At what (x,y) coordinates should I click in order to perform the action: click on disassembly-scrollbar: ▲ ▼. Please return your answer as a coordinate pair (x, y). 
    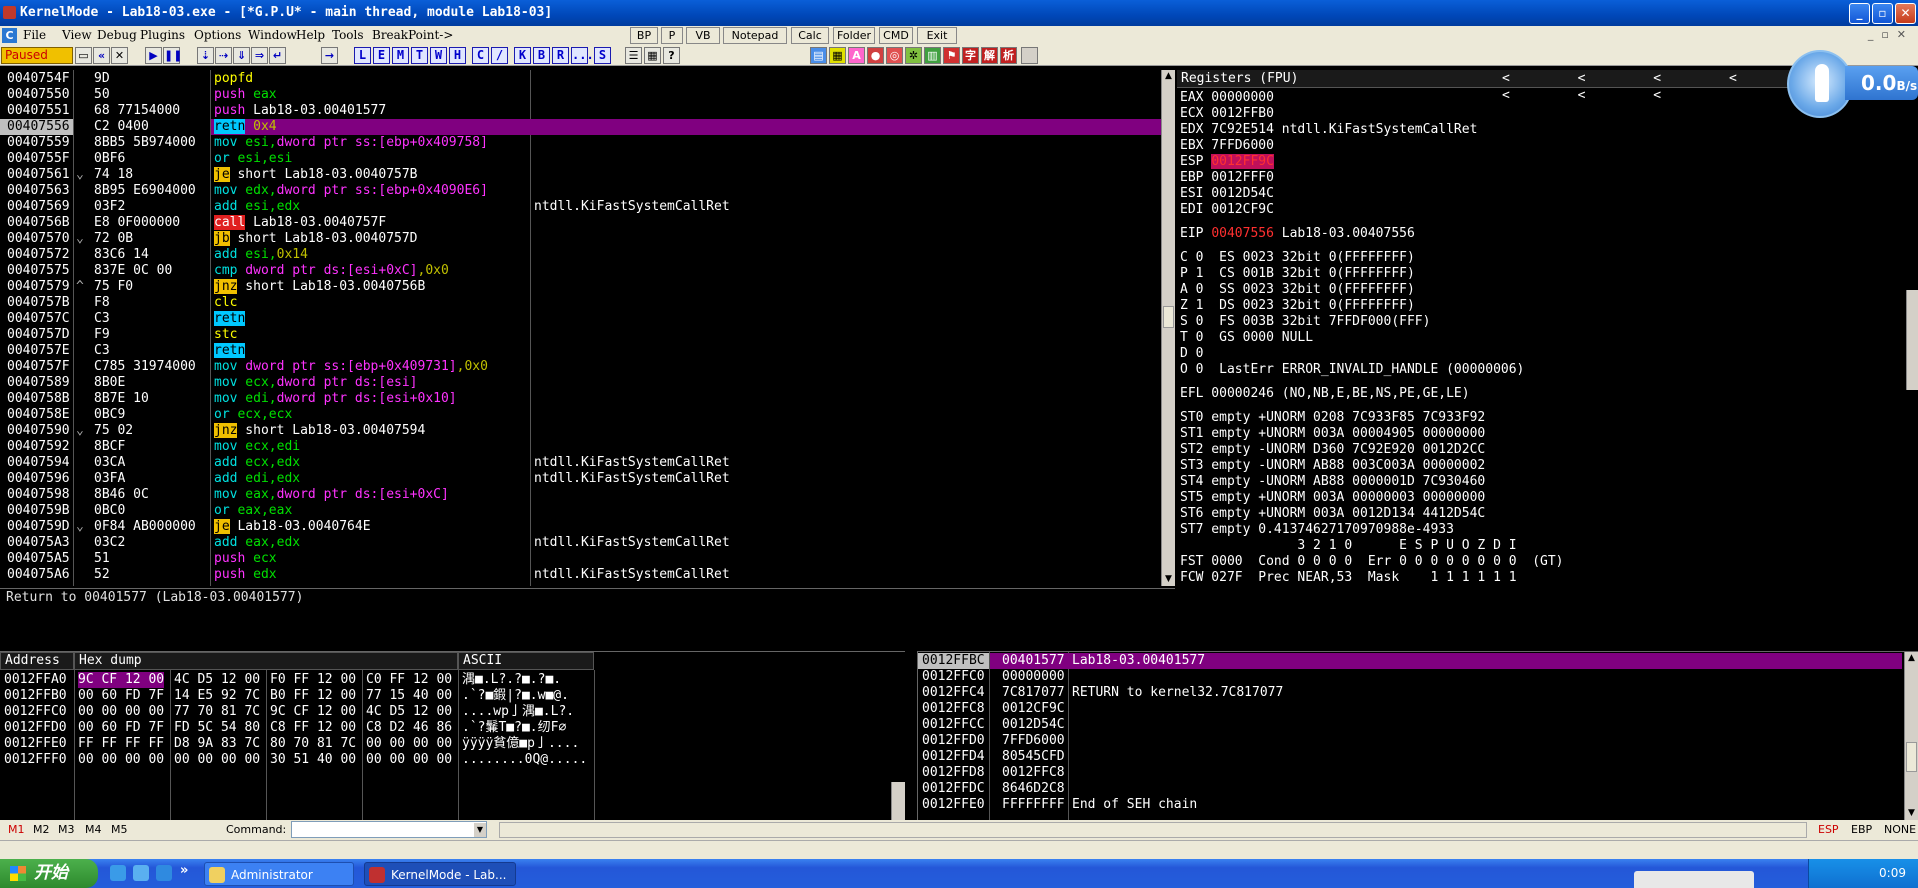
    Looking at the image, I should click on (1168, 328).